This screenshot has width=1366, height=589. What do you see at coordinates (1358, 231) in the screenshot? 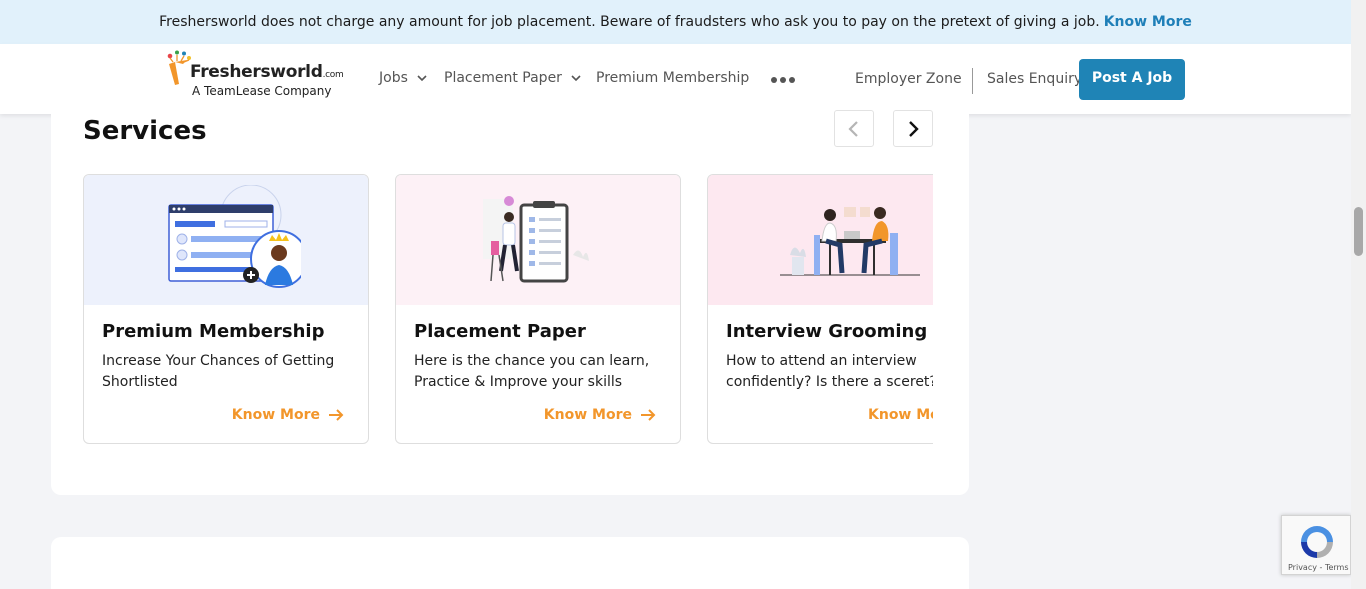
I see `scrollbar-thumb` at bounding box center [1358, 231].